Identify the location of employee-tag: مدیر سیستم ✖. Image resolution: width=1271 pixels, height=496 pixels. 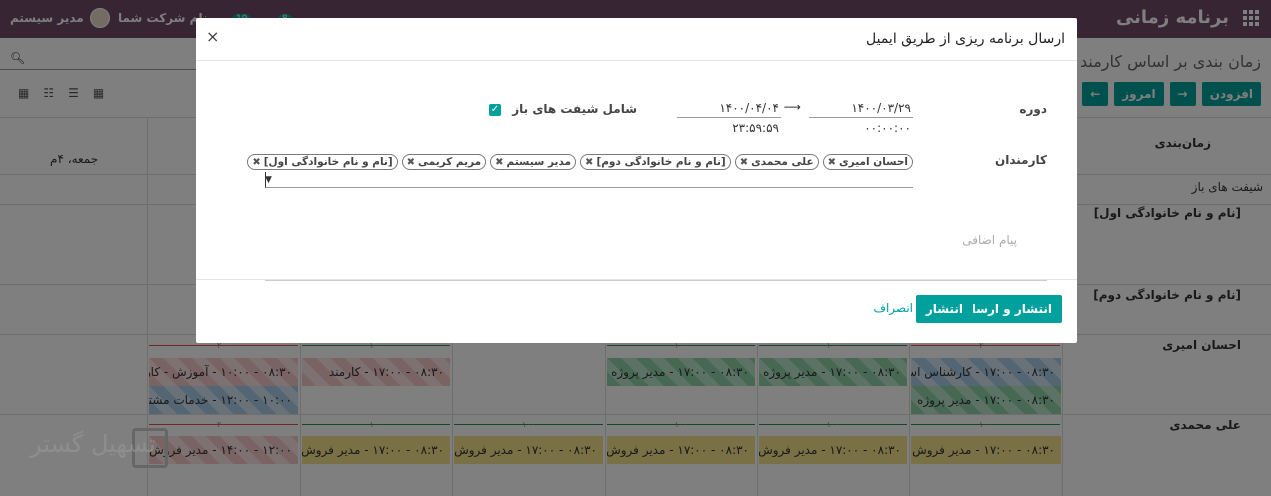
(533, 162).